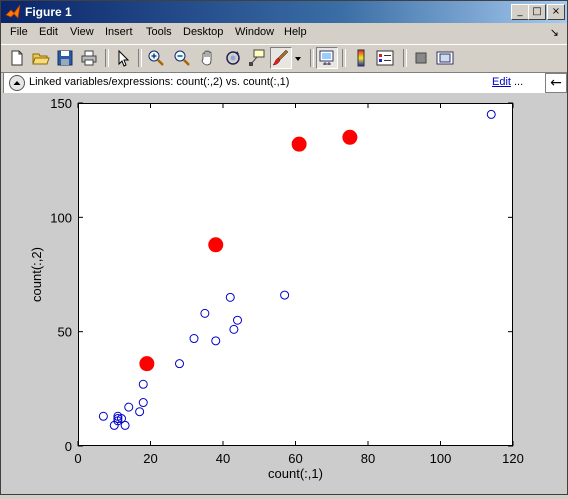  I want to click on show-plot-tools-icon, so click(445, 58).